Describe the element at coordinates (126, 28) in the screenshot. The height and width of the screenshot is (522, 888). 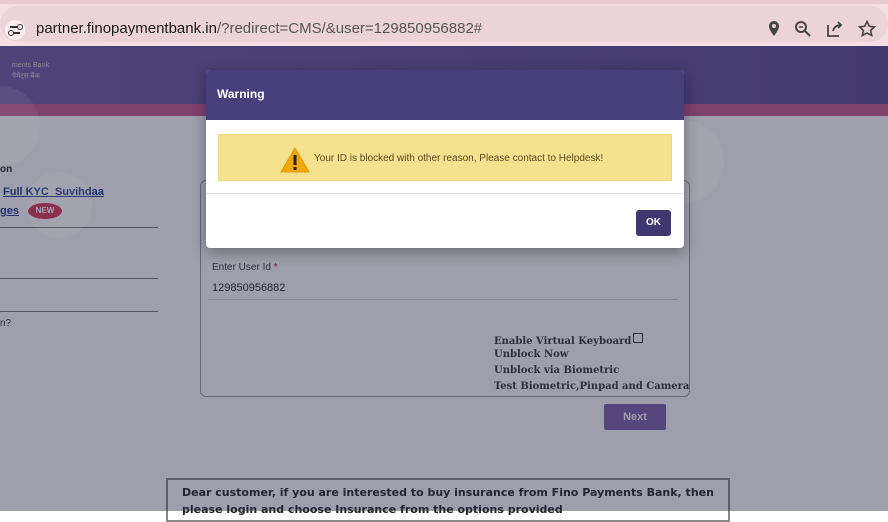
I see `url-host: partner.finopaymentbank.in` at that location.